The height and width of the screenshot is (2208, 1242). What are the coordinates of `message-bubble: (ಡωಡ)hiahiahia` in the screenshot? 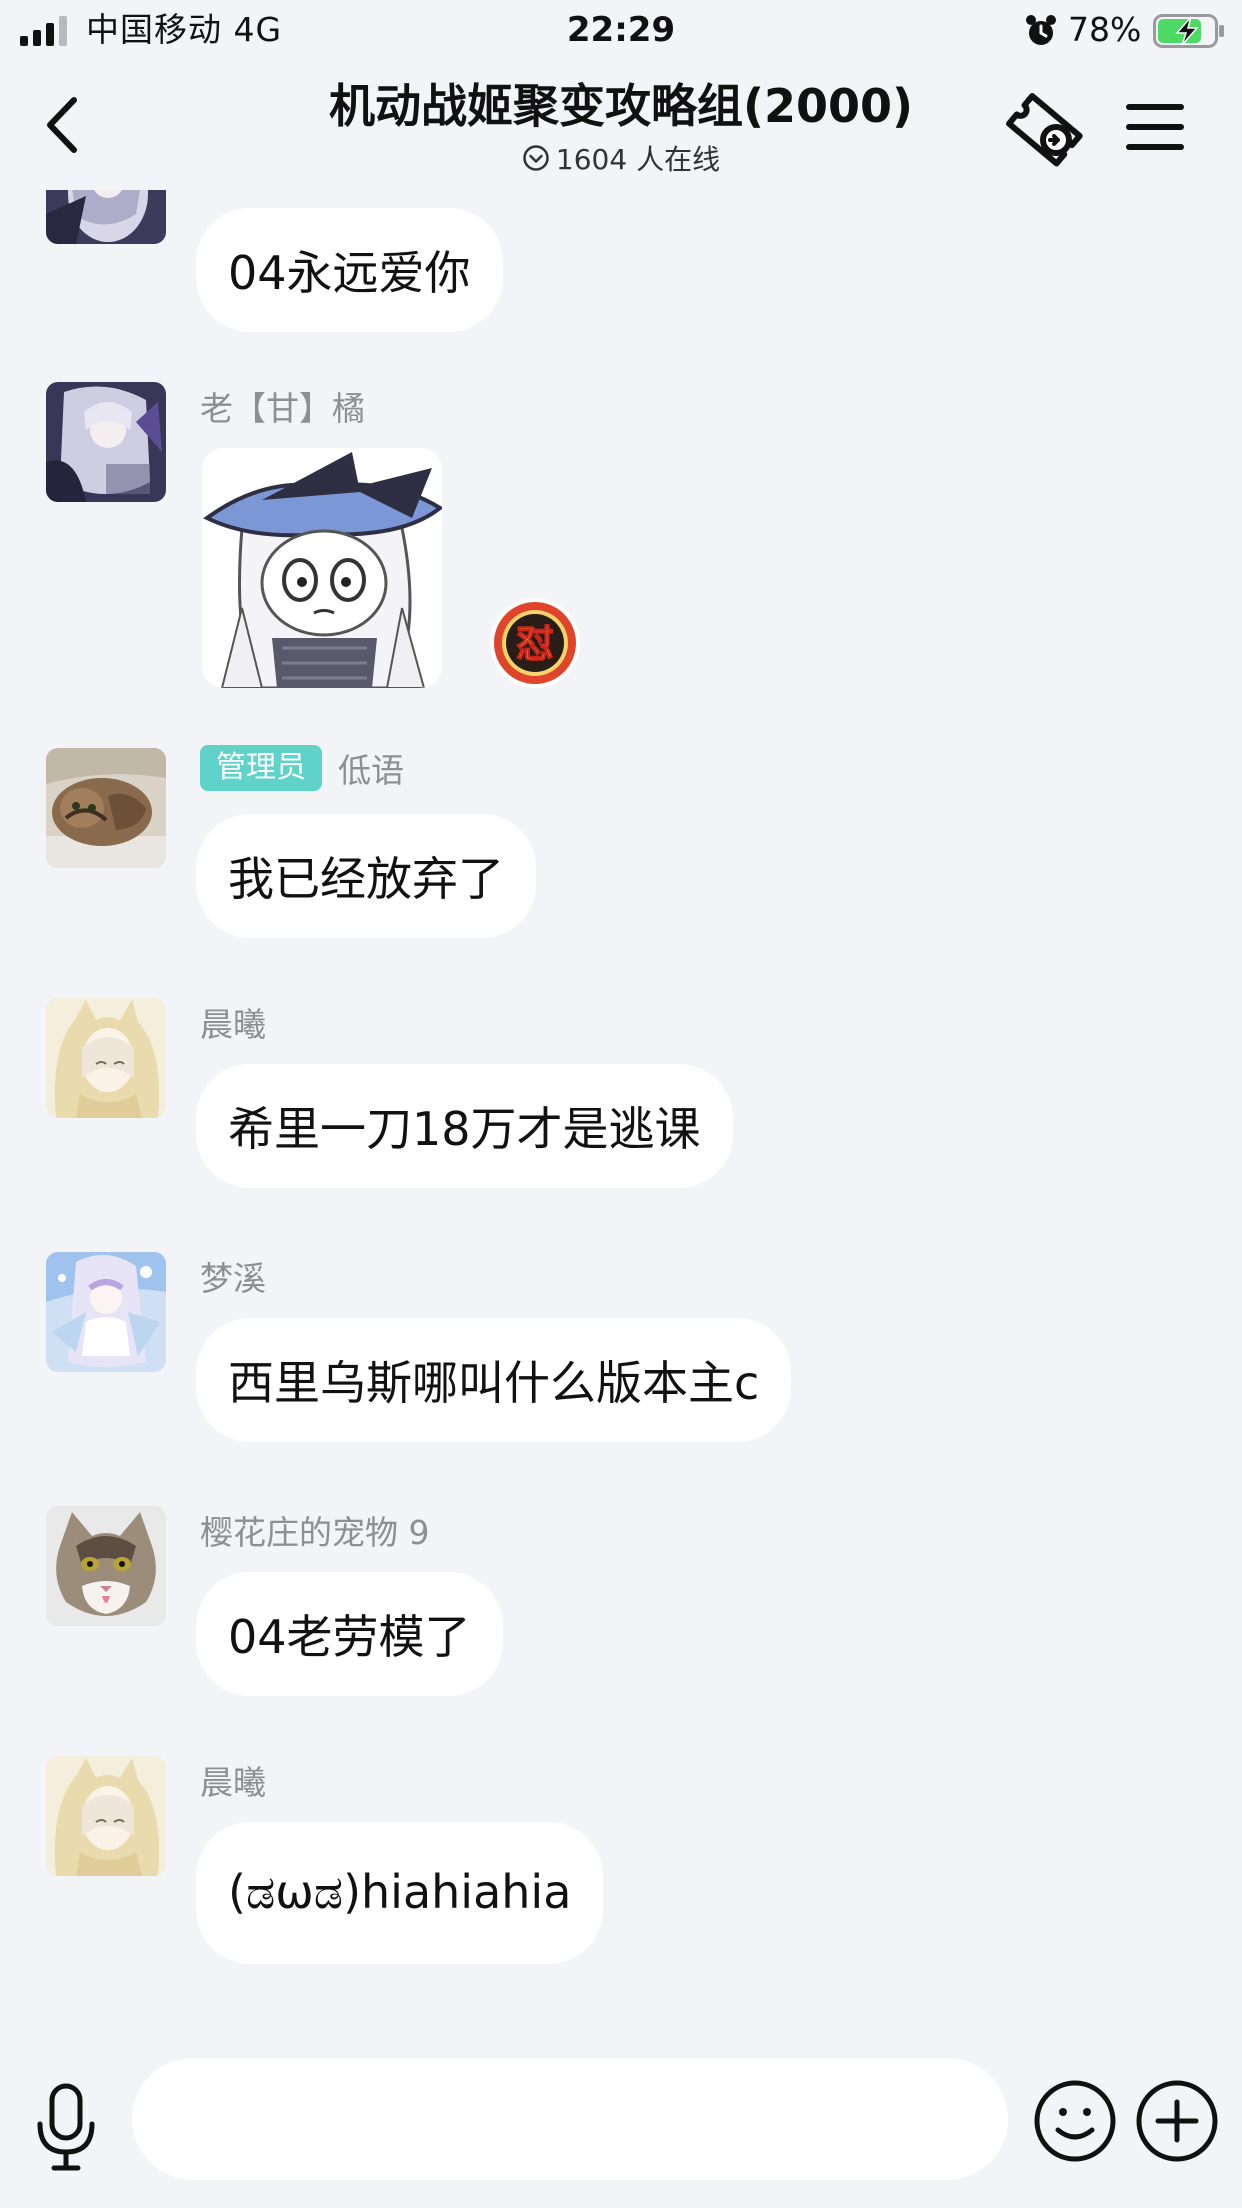 It's located at (400, 1893).